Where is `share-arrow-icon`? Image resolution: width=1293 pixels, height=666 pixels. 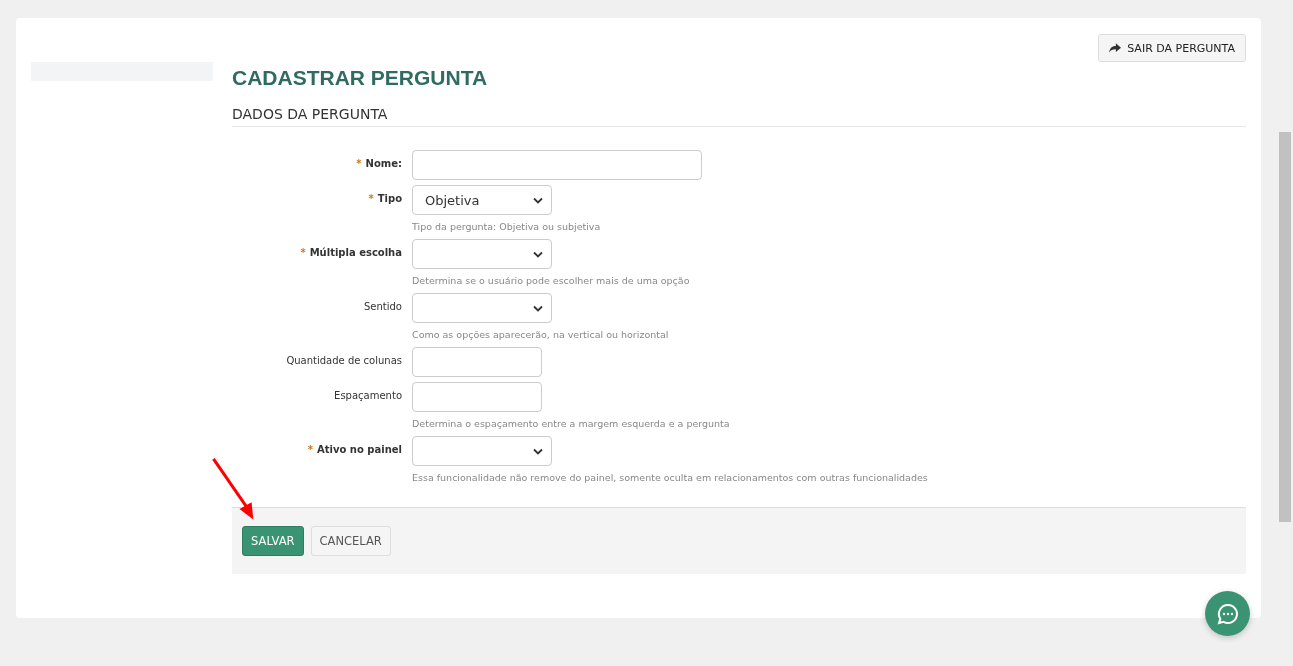 share-arrow-icon is located at coordinates (1115, 48).